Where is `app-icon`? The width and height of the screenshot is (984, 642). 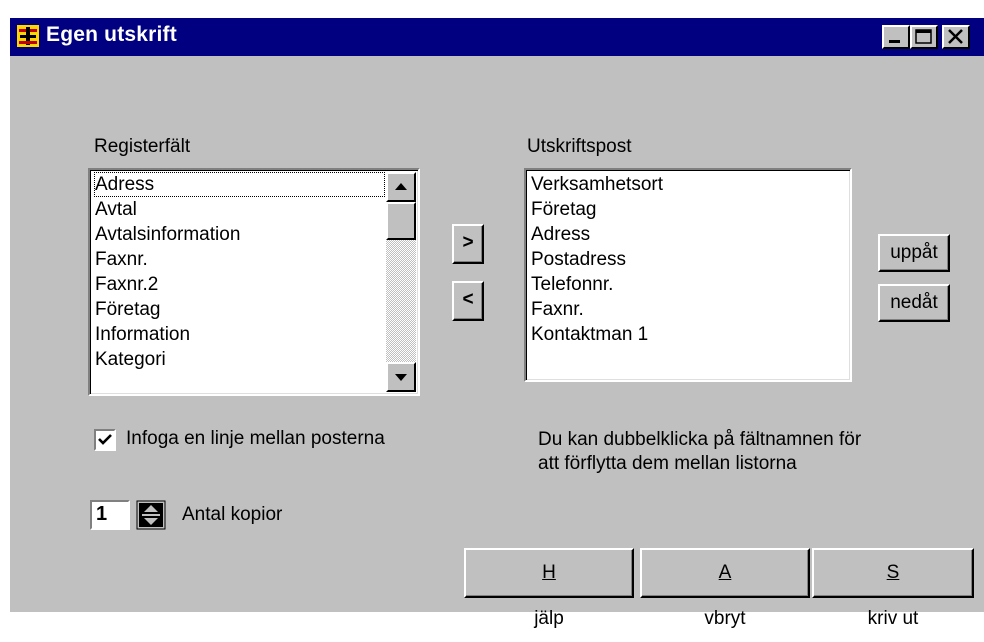
app-icon is located at coordinates (28, 36).